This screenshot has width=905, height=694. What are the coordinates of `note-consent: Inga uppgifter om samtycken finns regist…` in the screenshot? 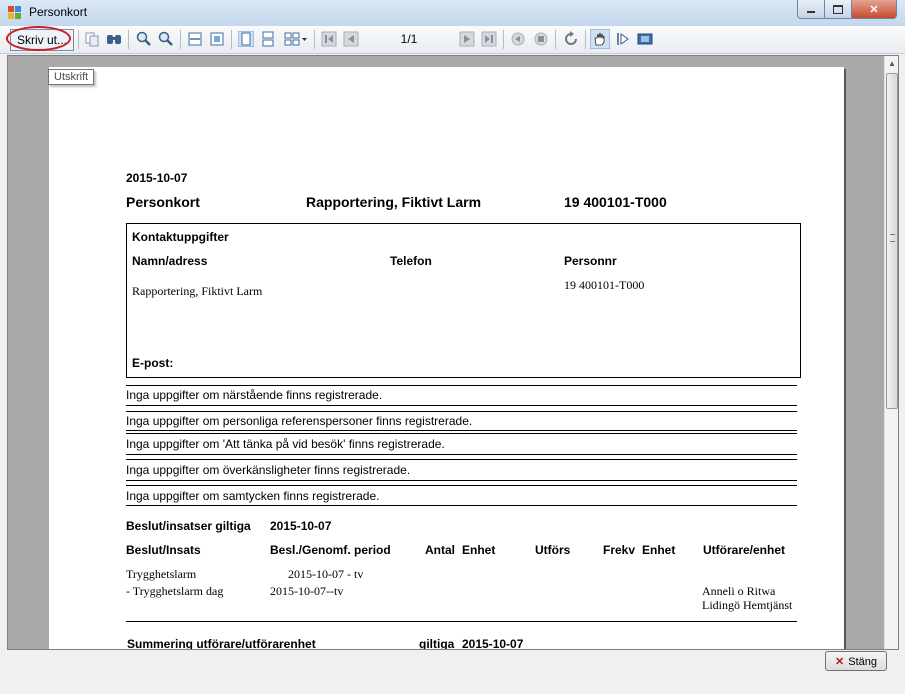 It's located at (253, 496).